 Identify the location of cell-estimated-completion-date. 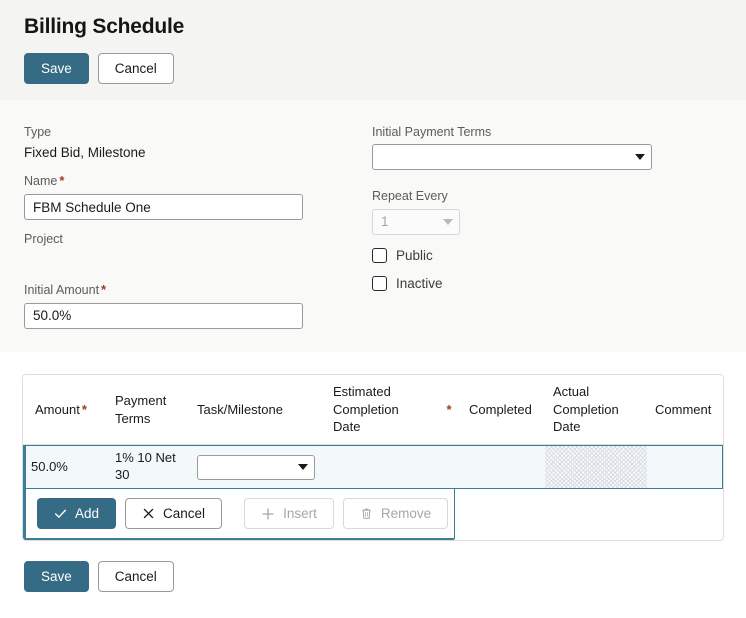
(380, 467).